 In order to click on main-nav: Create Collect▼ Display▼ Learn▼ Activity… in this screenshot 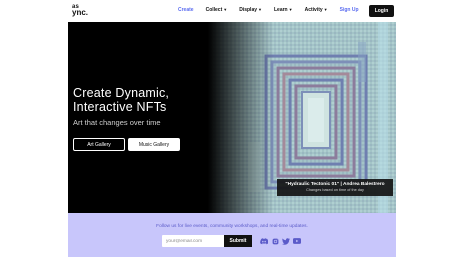, I will do `click(274, 10)`.